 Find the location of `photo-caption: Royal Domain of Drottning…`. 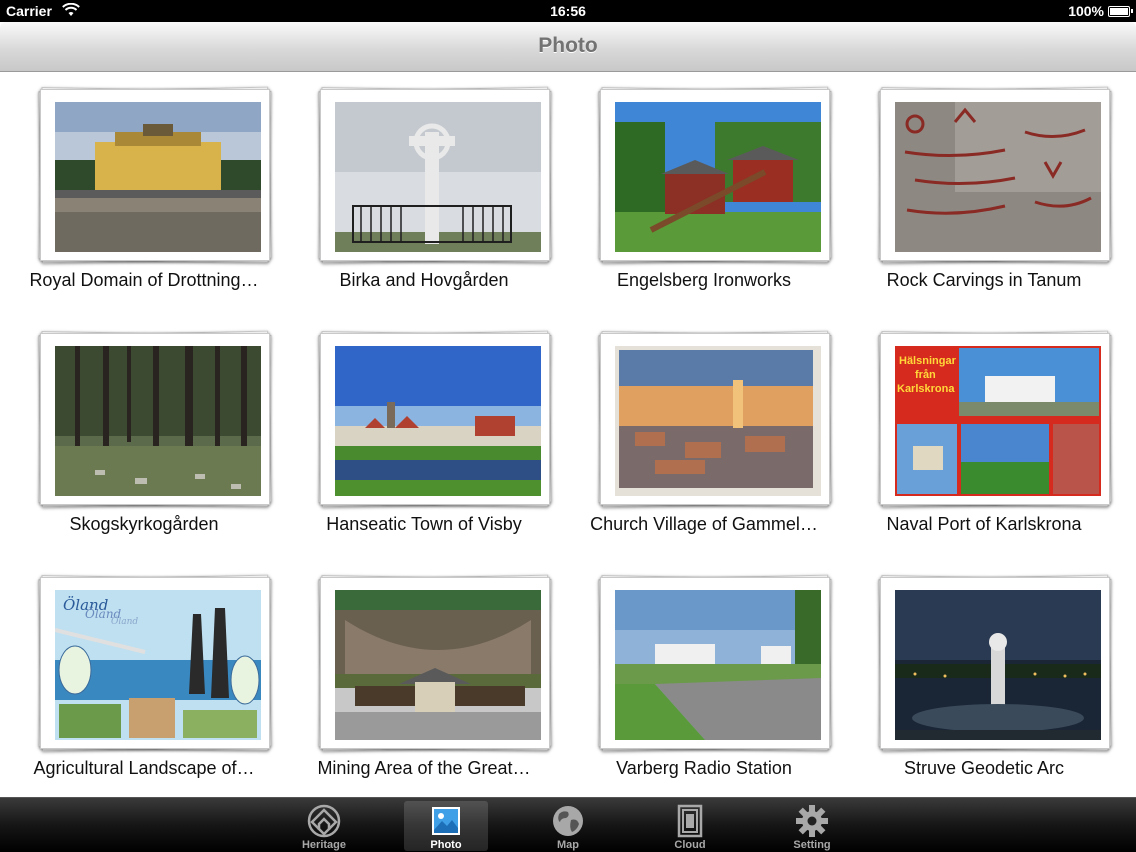

photo-caption: Royal Domain of Drottning… is located at coordinates (144, 280).